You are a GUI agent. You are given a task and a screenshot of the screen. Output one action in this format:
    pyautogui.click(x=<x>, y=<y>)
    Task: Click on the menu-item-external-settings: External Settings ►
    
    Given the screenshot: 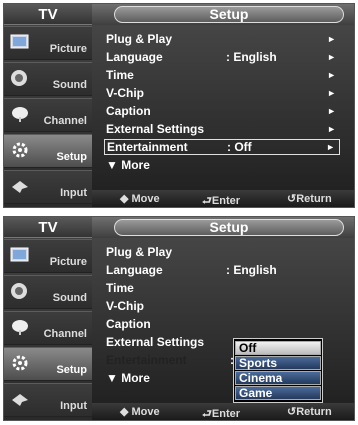 What is the action you would take?
    pyautogui.click(x=222, y=129)
    